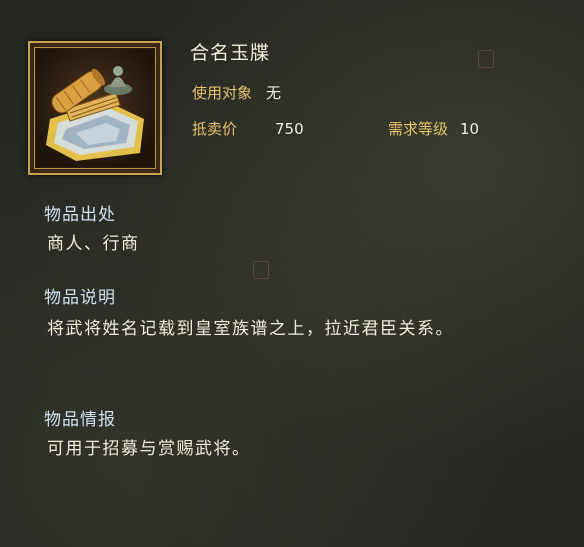 The height and width of the screenshot is (547, 584). Describe the element at coordinates (80, 420) in the screenshot. I see `info-heading: 物品情报` at that location.